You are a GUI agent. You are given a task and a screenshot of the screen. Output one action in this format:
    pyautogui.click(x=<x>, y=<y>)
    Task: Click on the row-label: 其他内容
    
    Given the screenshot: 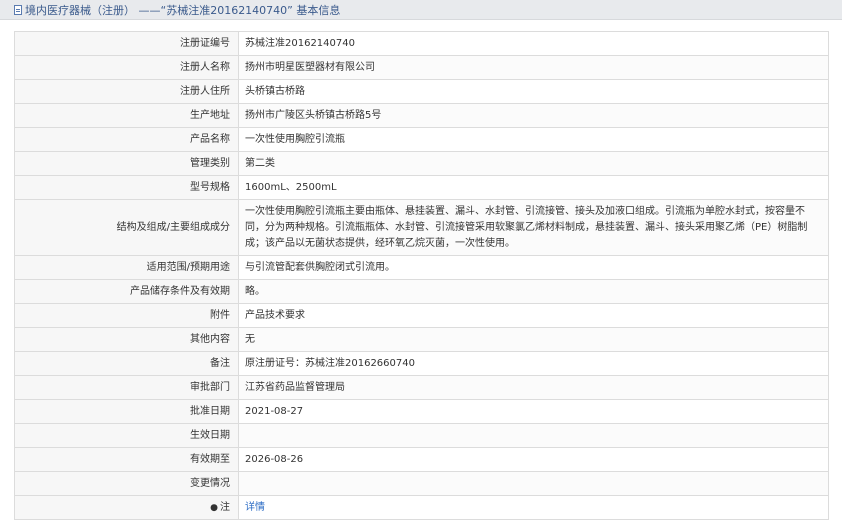 What is the action you would take?
    pyautogui.click(x=126, y=339)
    